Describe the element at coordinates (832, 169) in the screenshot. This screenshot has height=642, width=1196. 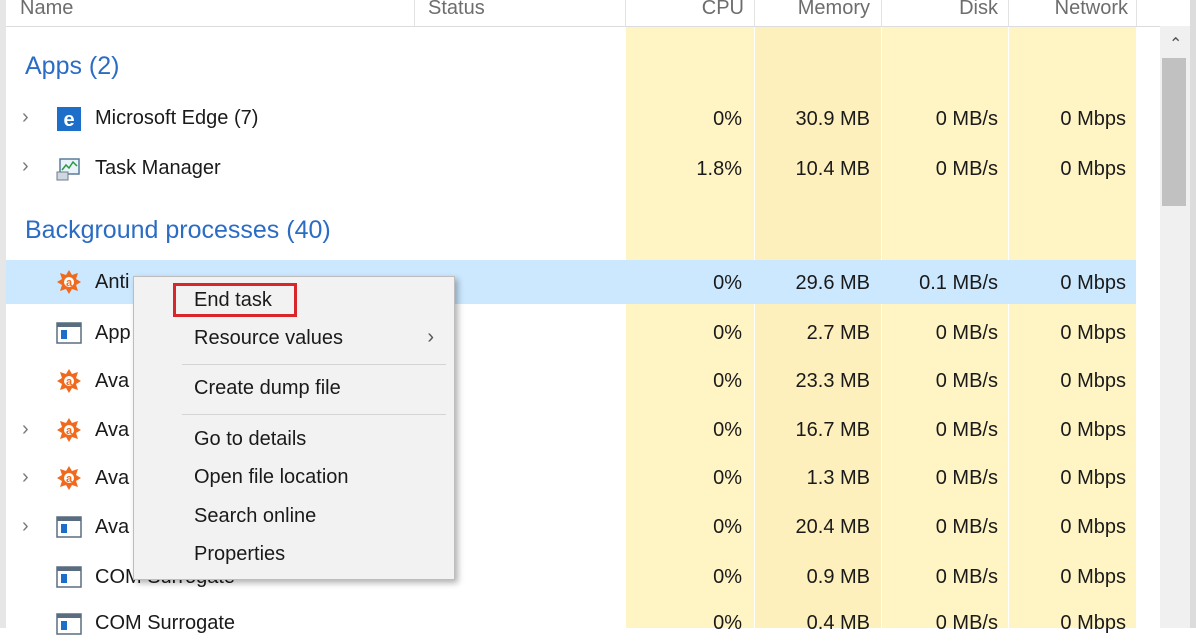
I see `memory-value: 10.4 MB` at that location.